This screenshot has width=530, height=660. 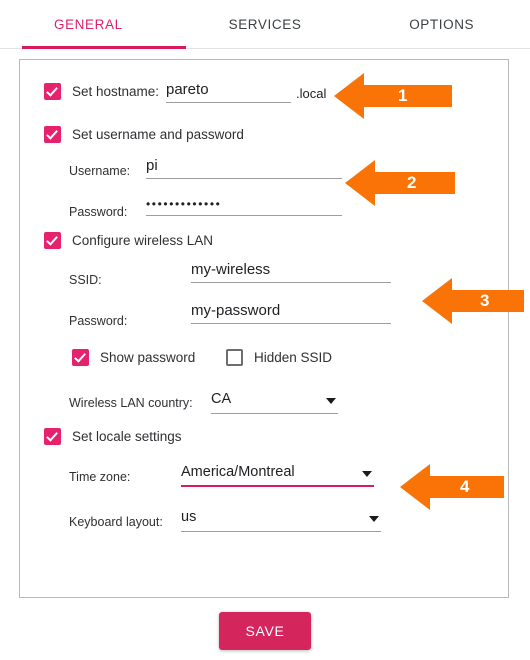 What do you see at coordinates (52, 134) in the screenshot?
I see `set-username-password-checkbox` at bounding box center [52, 134].